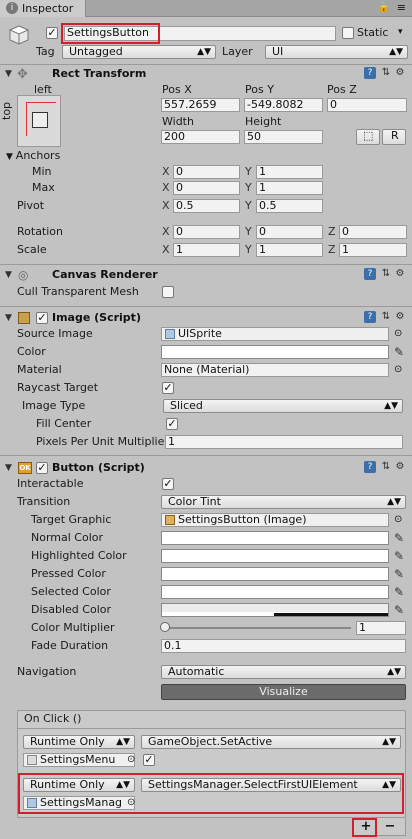 Image resolution: width=412 pixels, height=839 pixels. I want to click on image-header: ▼ ✓ Image (Script) ? ⇅ ⚙, so click(206, 318).